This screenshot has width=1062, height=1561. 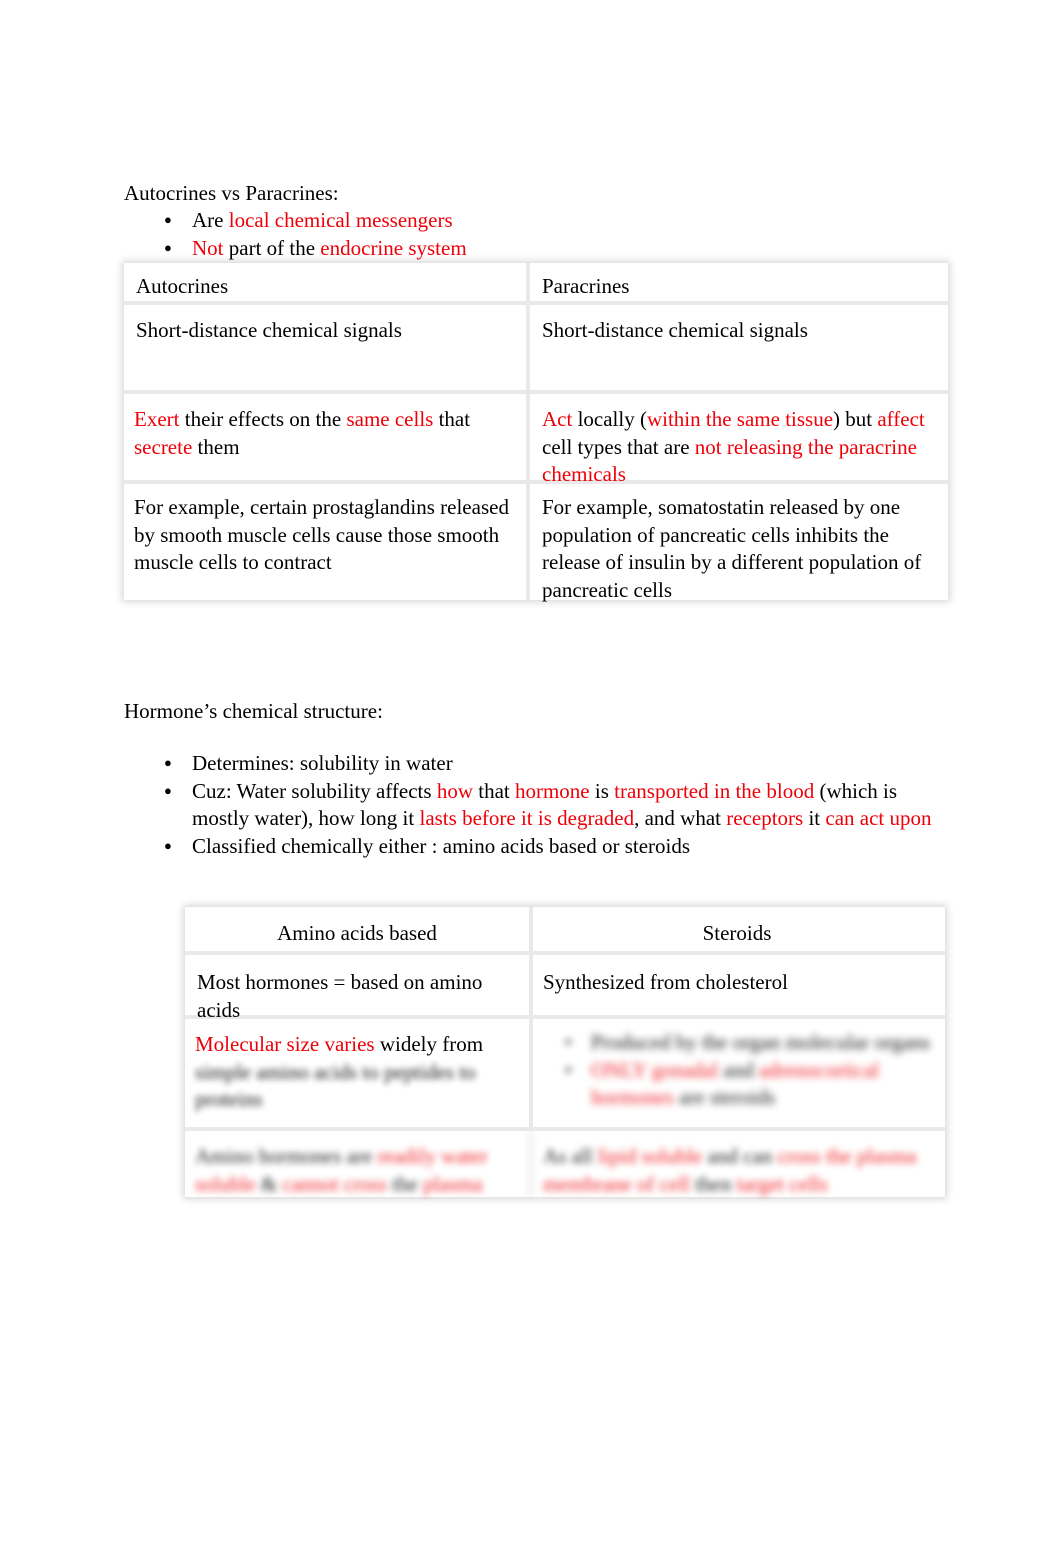 I want to click on table-header-paracrines: Paracrines, so click(x=737, y=282).